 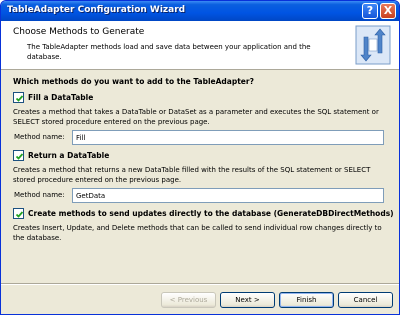 What do you see at coordinates (69, 155) in the screenshot?
I see `return-datatable-label: Return a DataTable` at bounding box center [69, 155].